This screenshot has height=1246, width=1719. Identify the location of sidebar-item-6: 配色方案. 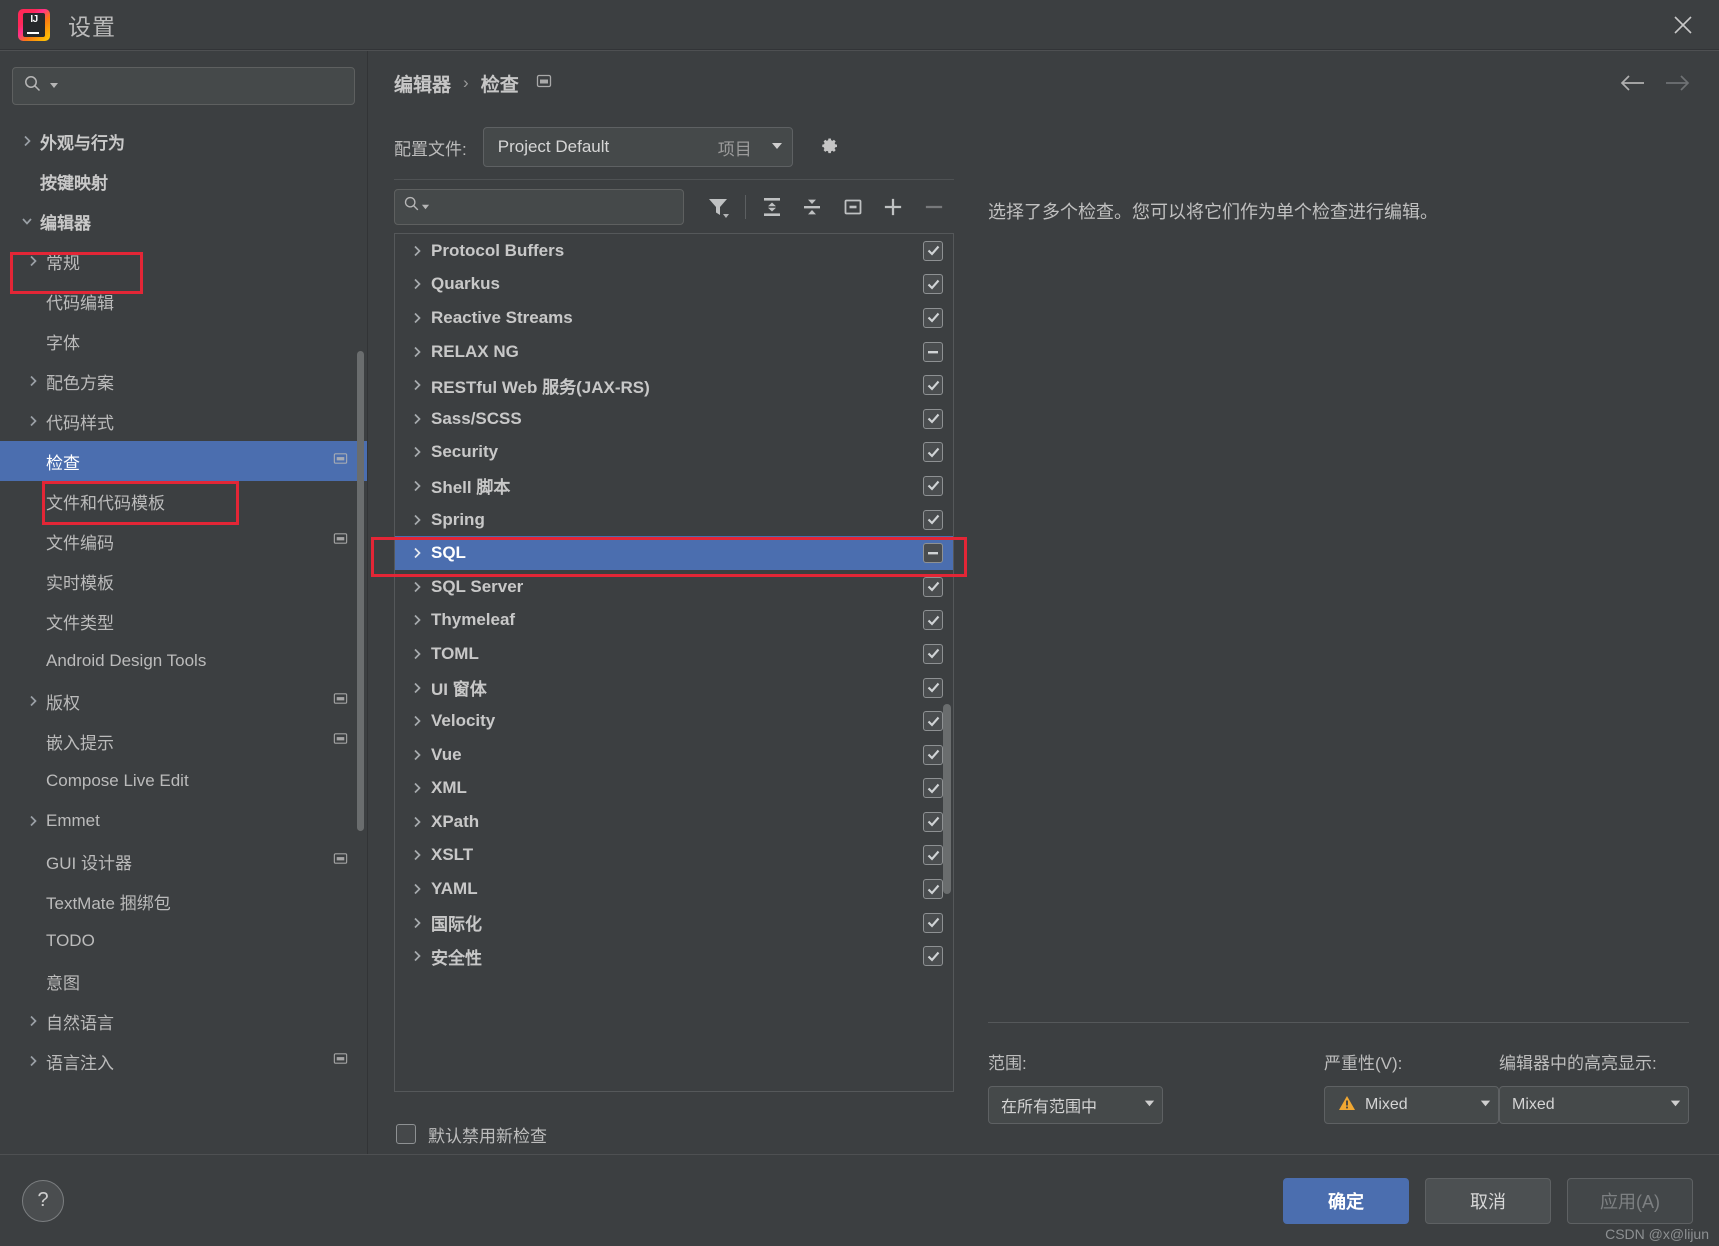
(183, 381).